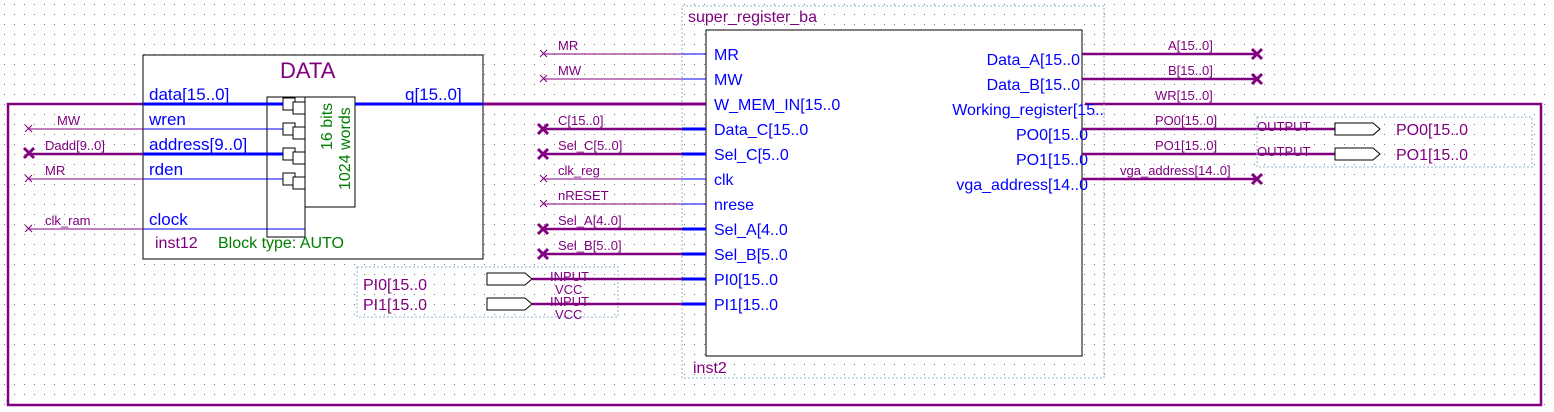 This screenshot has height=412, width=1554. Describe the element at coordinates (168, 219) in the screenshot. I see `ram-port-clock: clock` at that location.